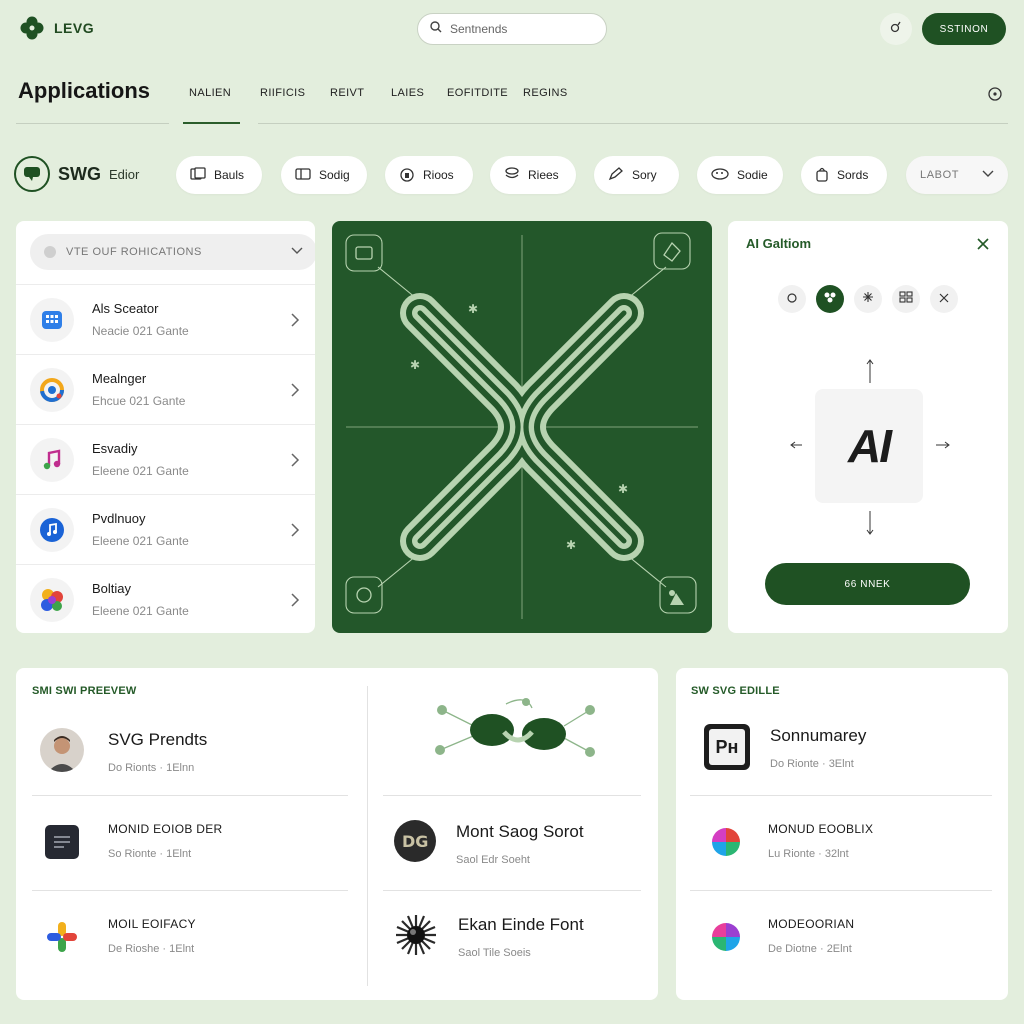 This screenshot has height=1024, width=1024. Describe the element at coordinates (32, 174) in the screenshot. I see `chat-bubble-icon` at that location.